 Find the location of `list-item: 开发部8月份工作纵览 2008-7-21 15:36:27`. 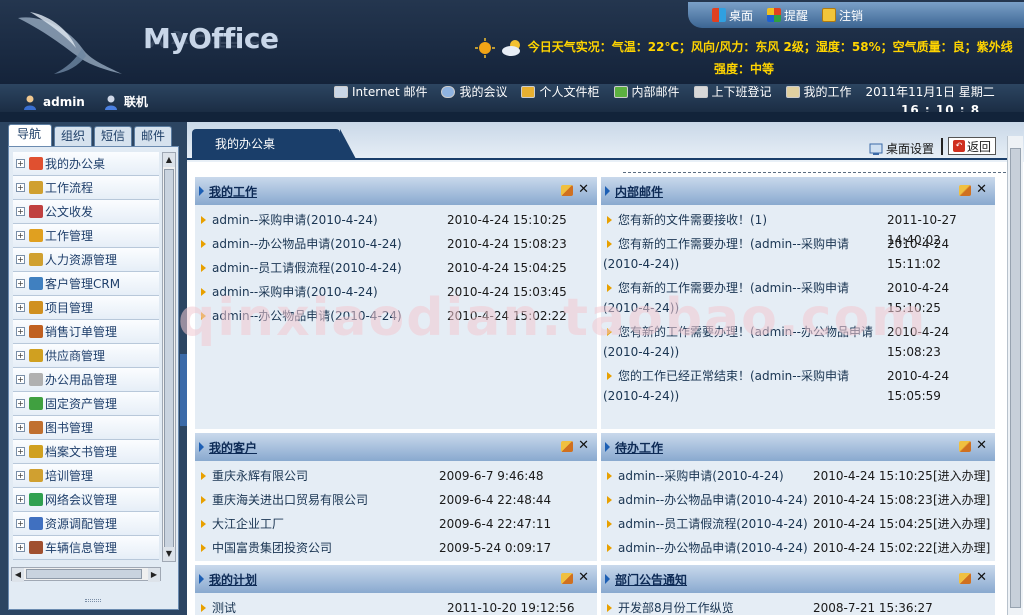

list-item: 开发部8月份工作纵览 2008-7-21 15:36:27 is located at coordinates (798, 605).